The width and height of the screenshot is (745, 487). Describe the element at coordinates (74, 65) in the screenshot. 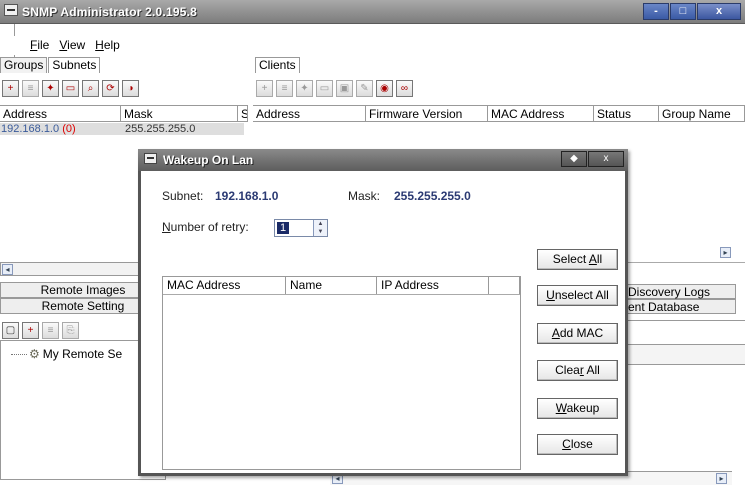

I see `tab-subnets: Subnets` at that location.